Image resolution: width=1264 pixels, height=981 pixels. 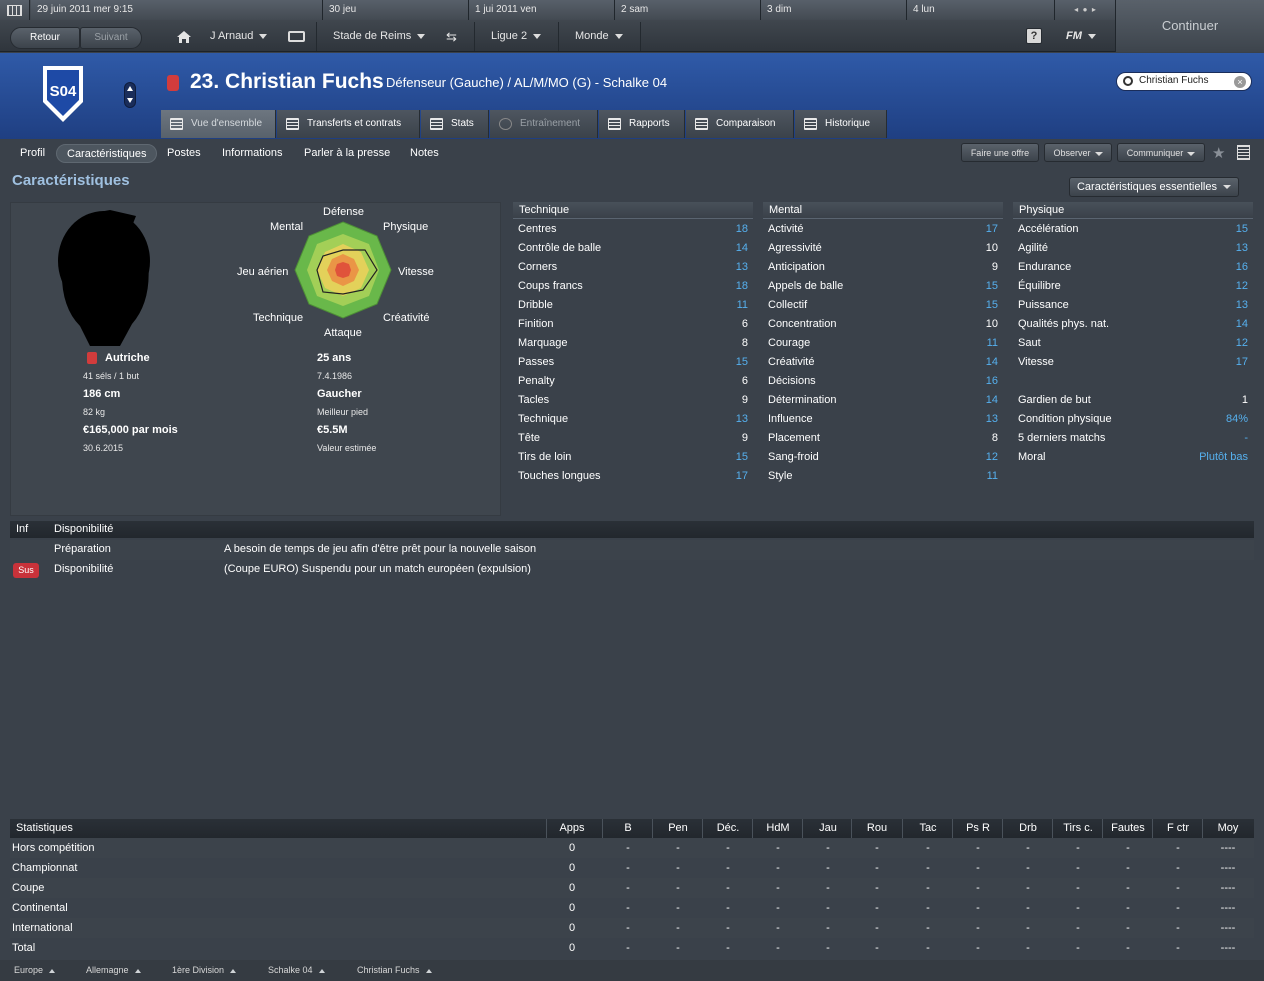 I want to click on stats-column-header: Rou, so click(x=877, y=828).